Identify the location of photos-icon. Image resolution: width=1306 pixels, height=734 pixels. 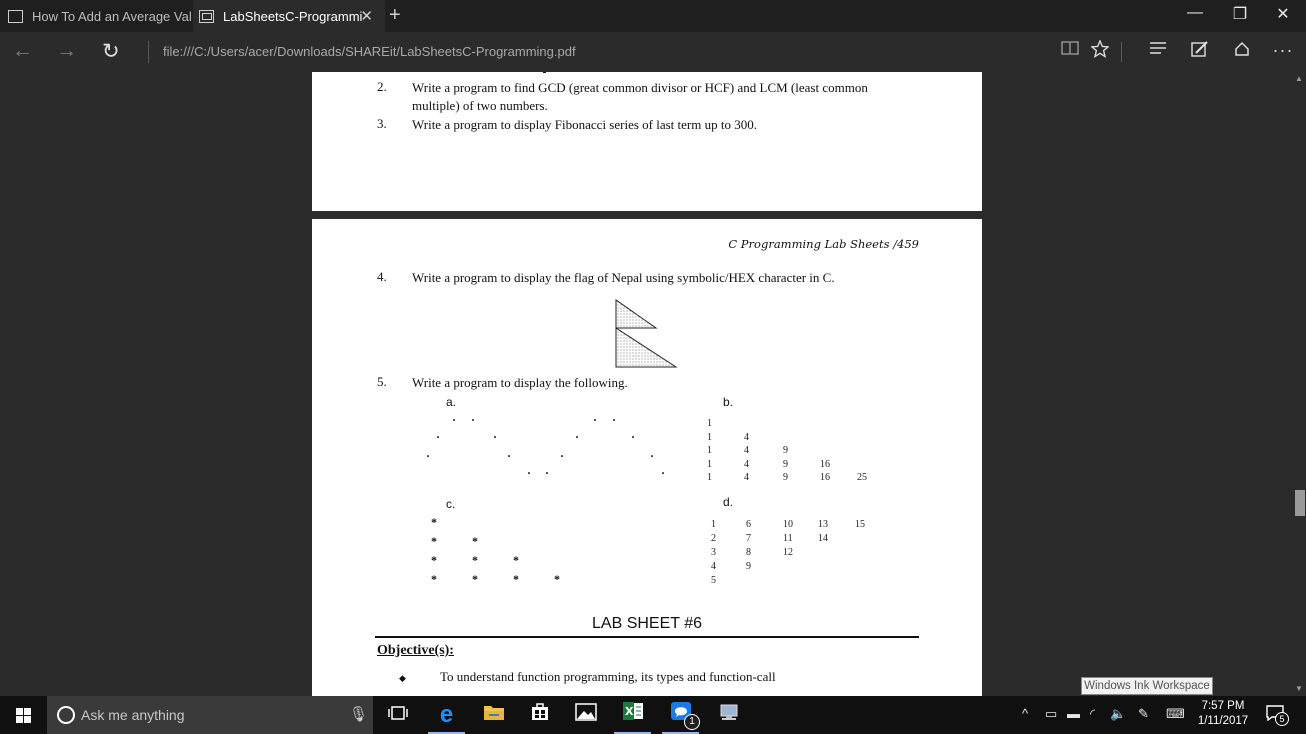
(585, 715).